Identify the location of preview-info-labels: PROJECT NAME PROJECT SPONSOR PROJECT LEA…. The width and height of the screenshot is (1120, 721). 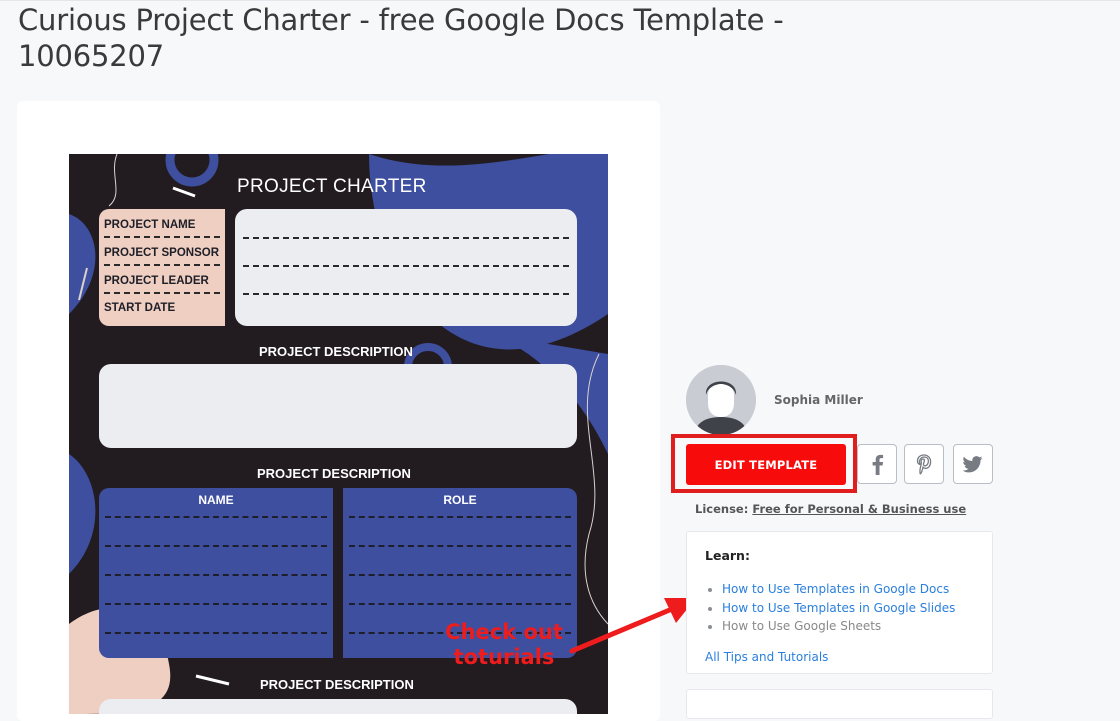
(162, 267).